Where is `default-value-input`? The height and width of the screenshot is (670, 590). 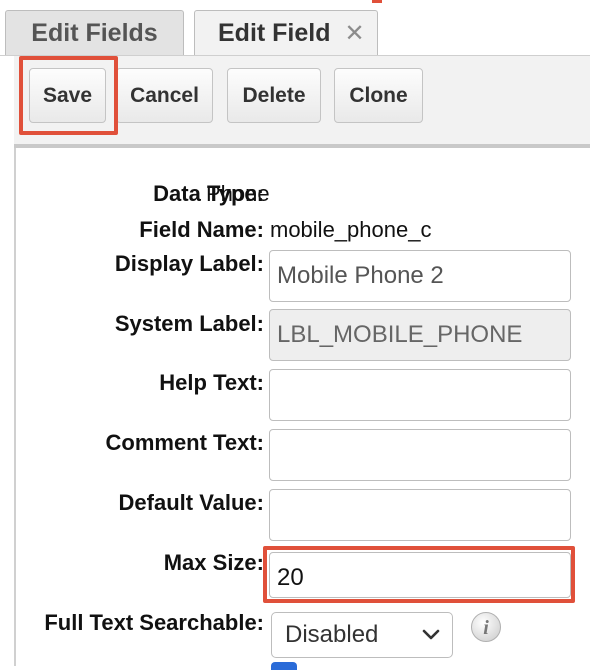
default-value-input is located at coordinates (420, 515).